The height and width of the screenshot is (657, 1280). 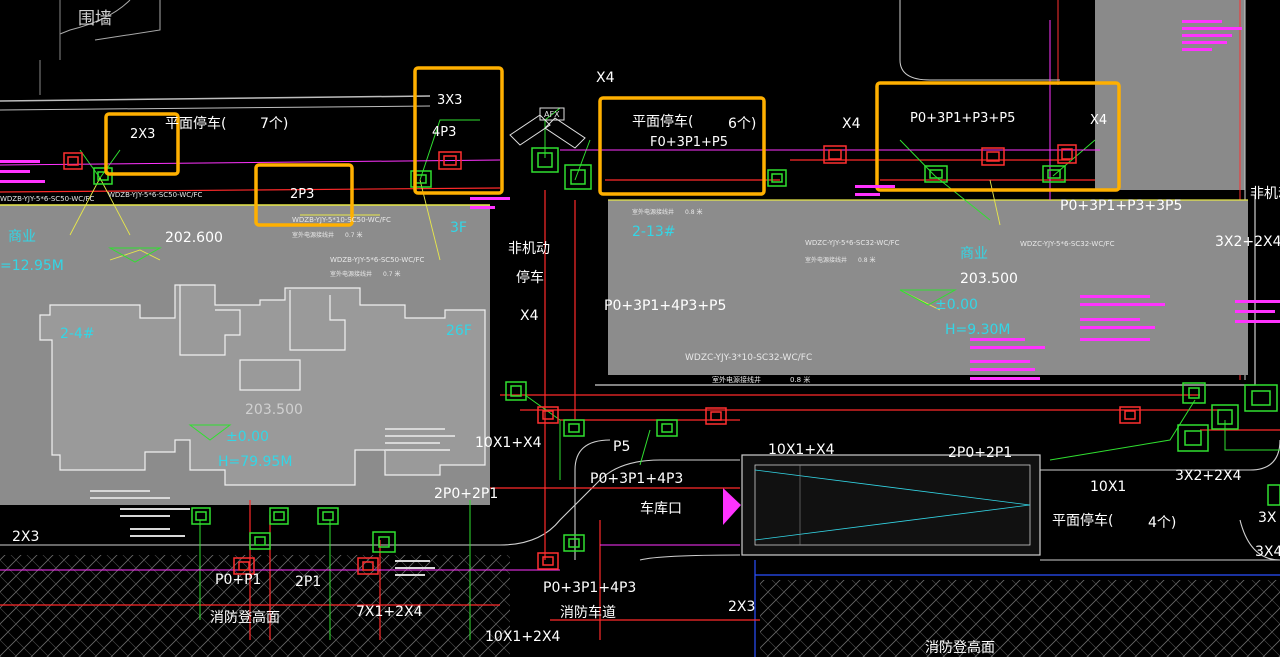 What do you see at coordinates (1208, 476) in the screenshot?
I see `label-3x2-2x4-b: 3X2+2X4` at bounding box center [1208, 476].